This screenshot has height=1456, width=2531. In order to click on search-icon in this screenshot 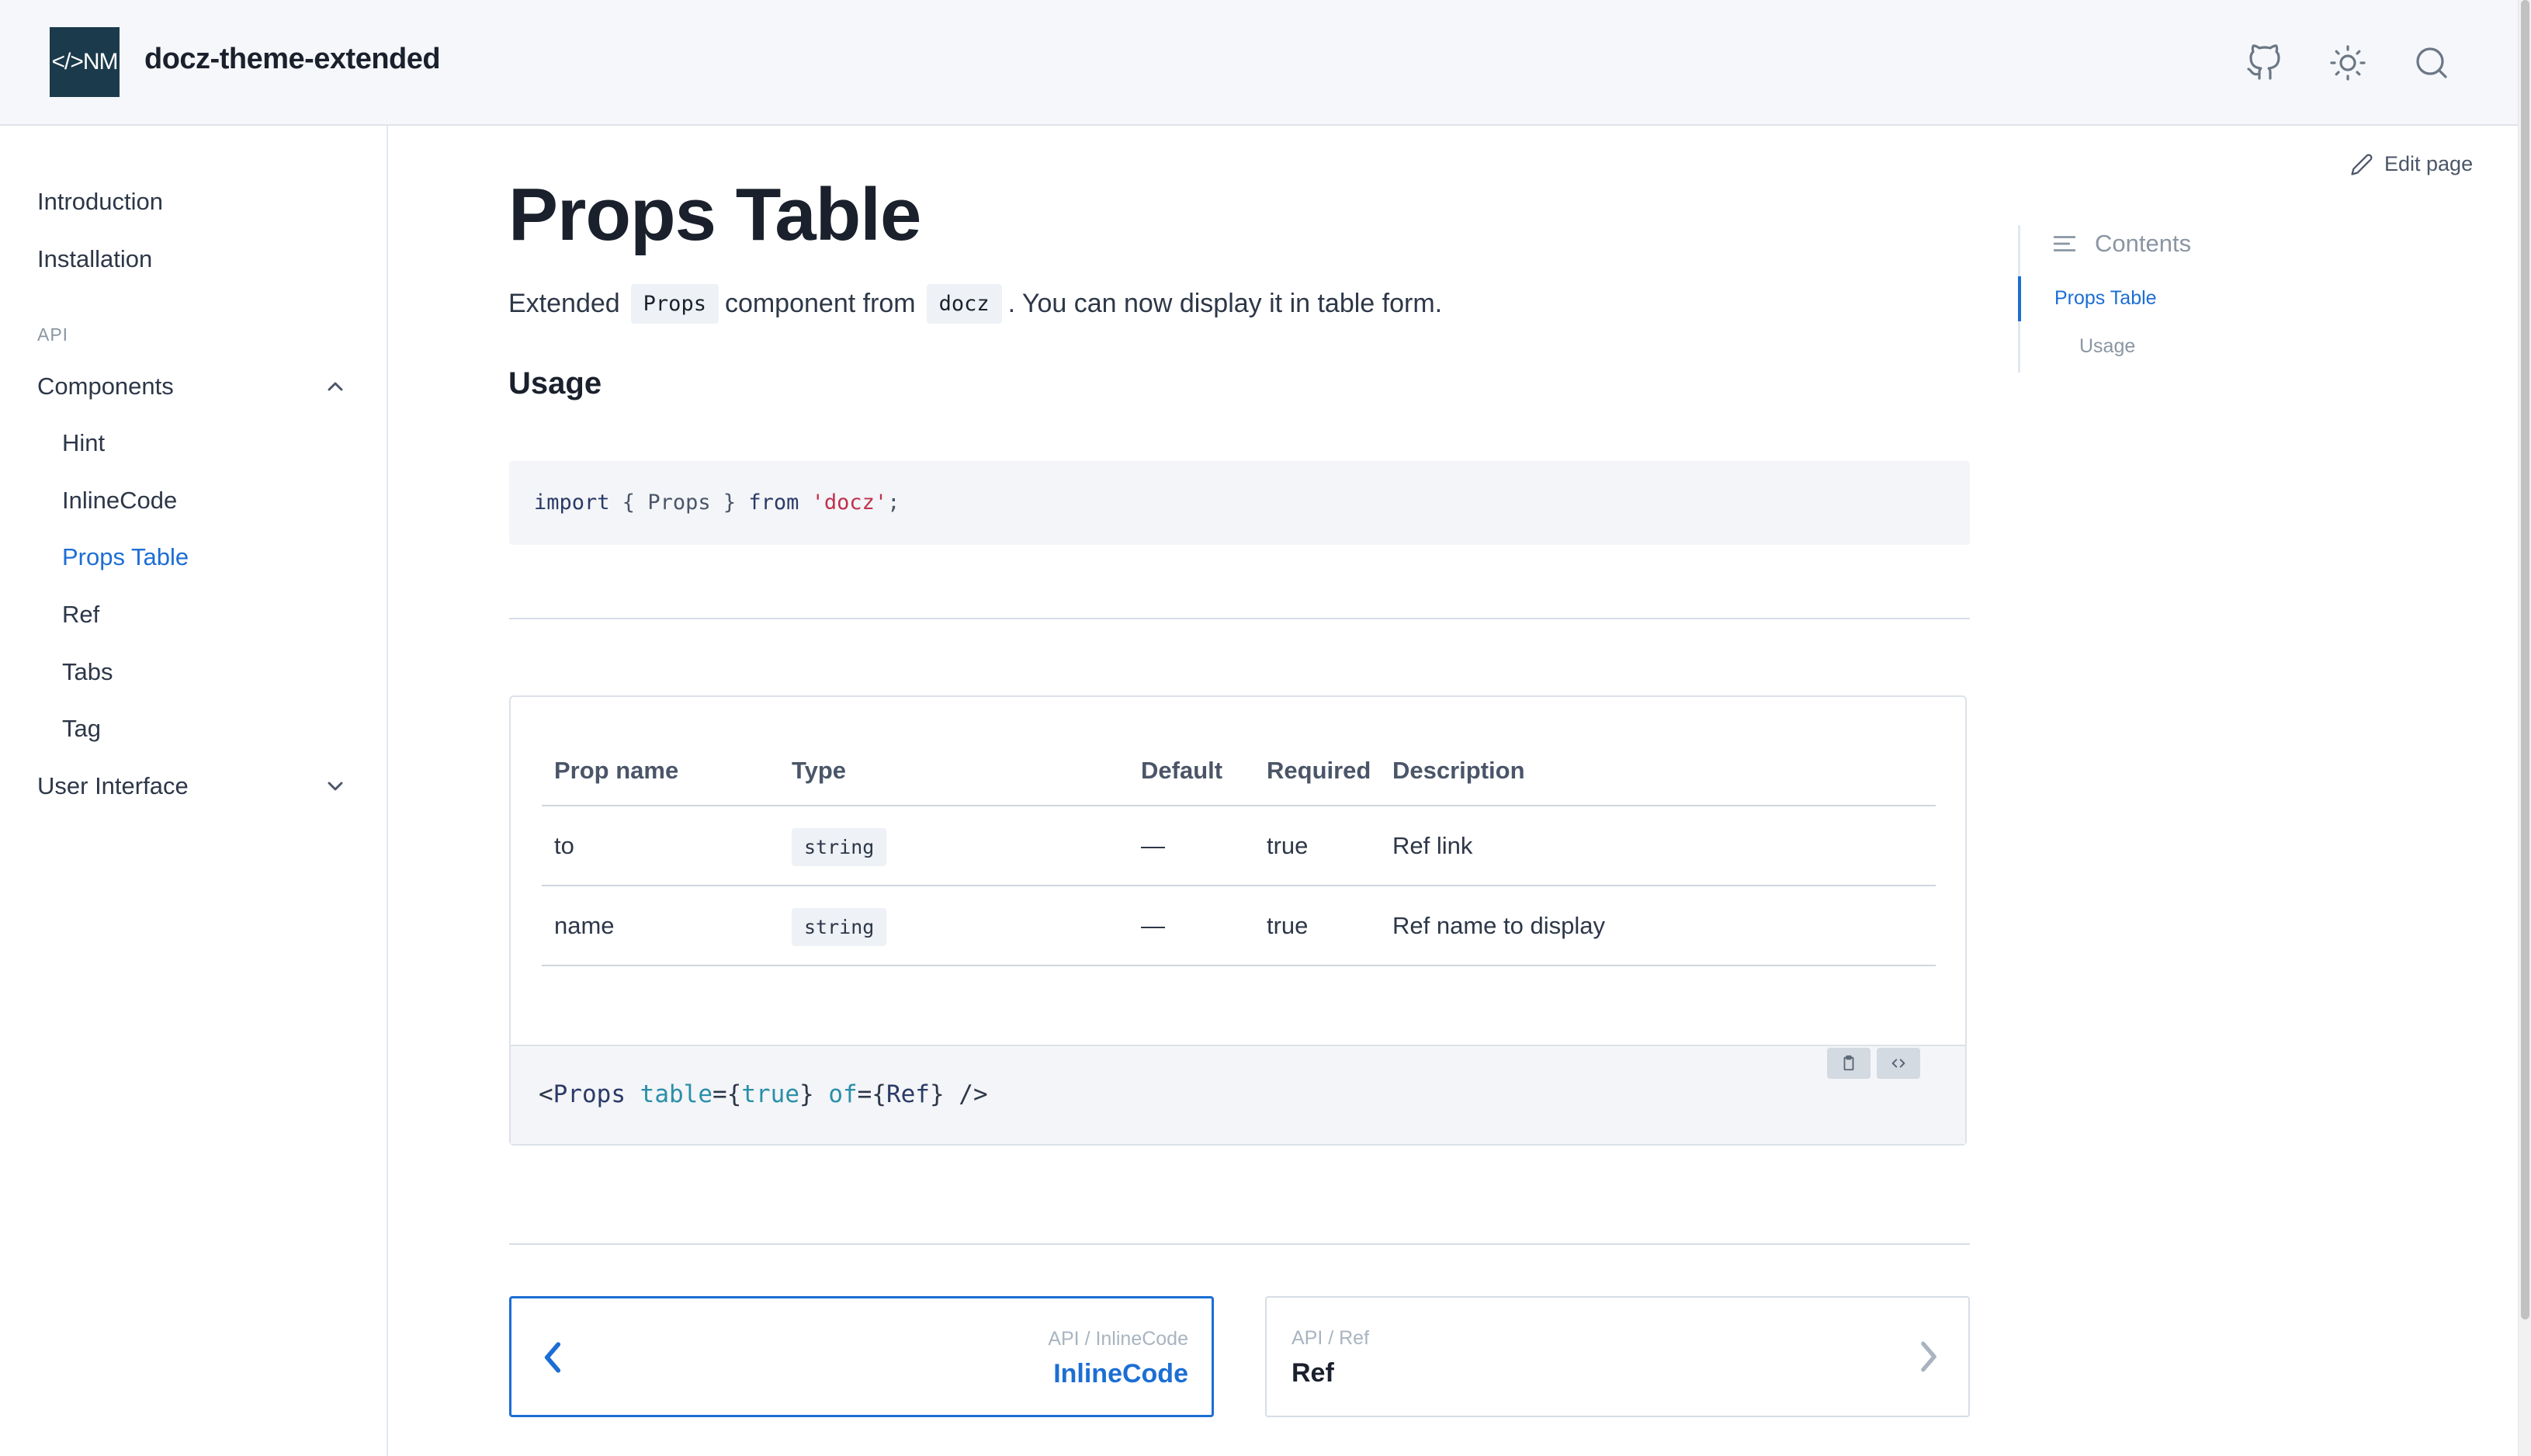, I will do `click(2432, 63)`.